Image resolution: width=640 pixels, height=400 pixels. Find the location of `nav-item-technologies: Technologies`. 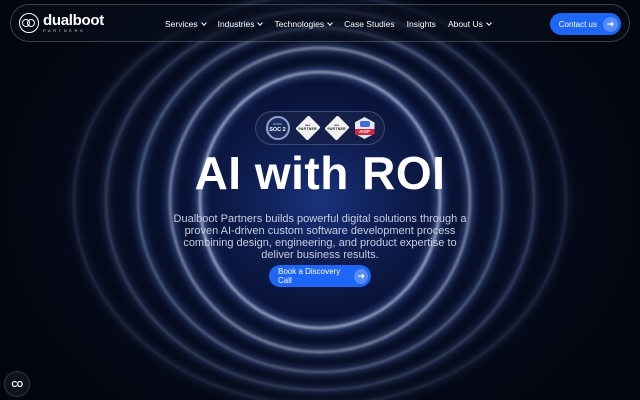

nav-item-technologies: Technologies is located at coordinates (303, 24).